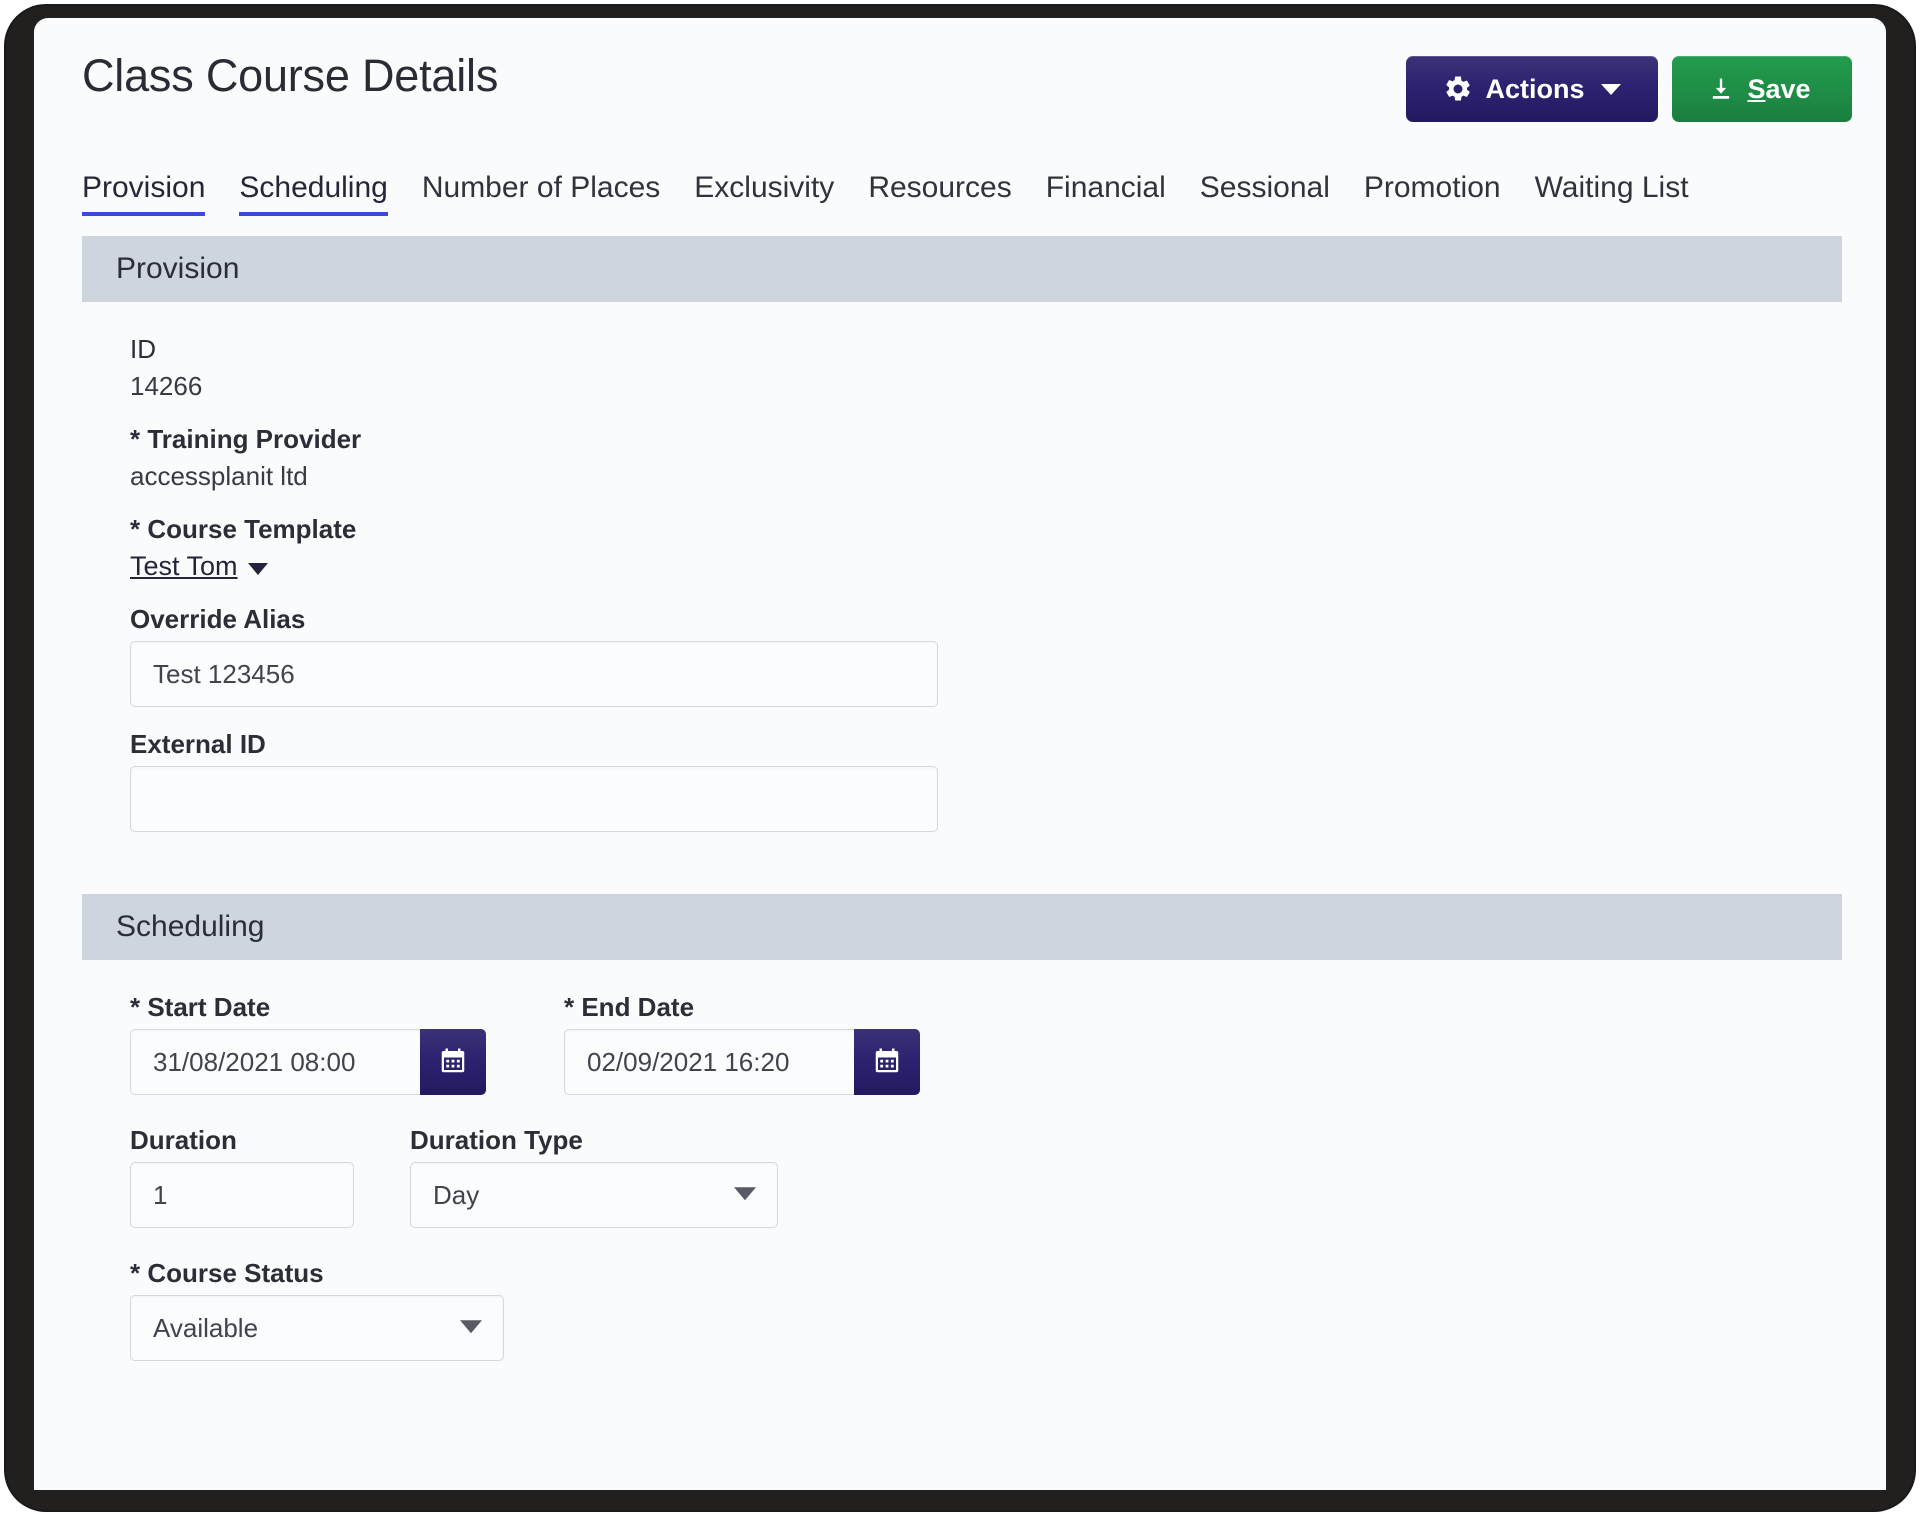 This screenshot has width=1920, height=1516. I want to click on course-status-select-wrapper: Available, so click(317, 1328).